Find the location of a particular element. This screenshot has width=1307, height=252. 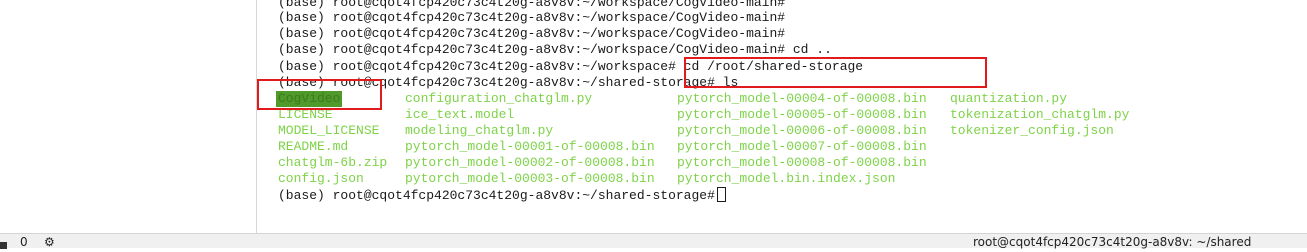

ls-file-item: pytorch_model-00008-of-00008.bin is located at coordinates (802, 162).